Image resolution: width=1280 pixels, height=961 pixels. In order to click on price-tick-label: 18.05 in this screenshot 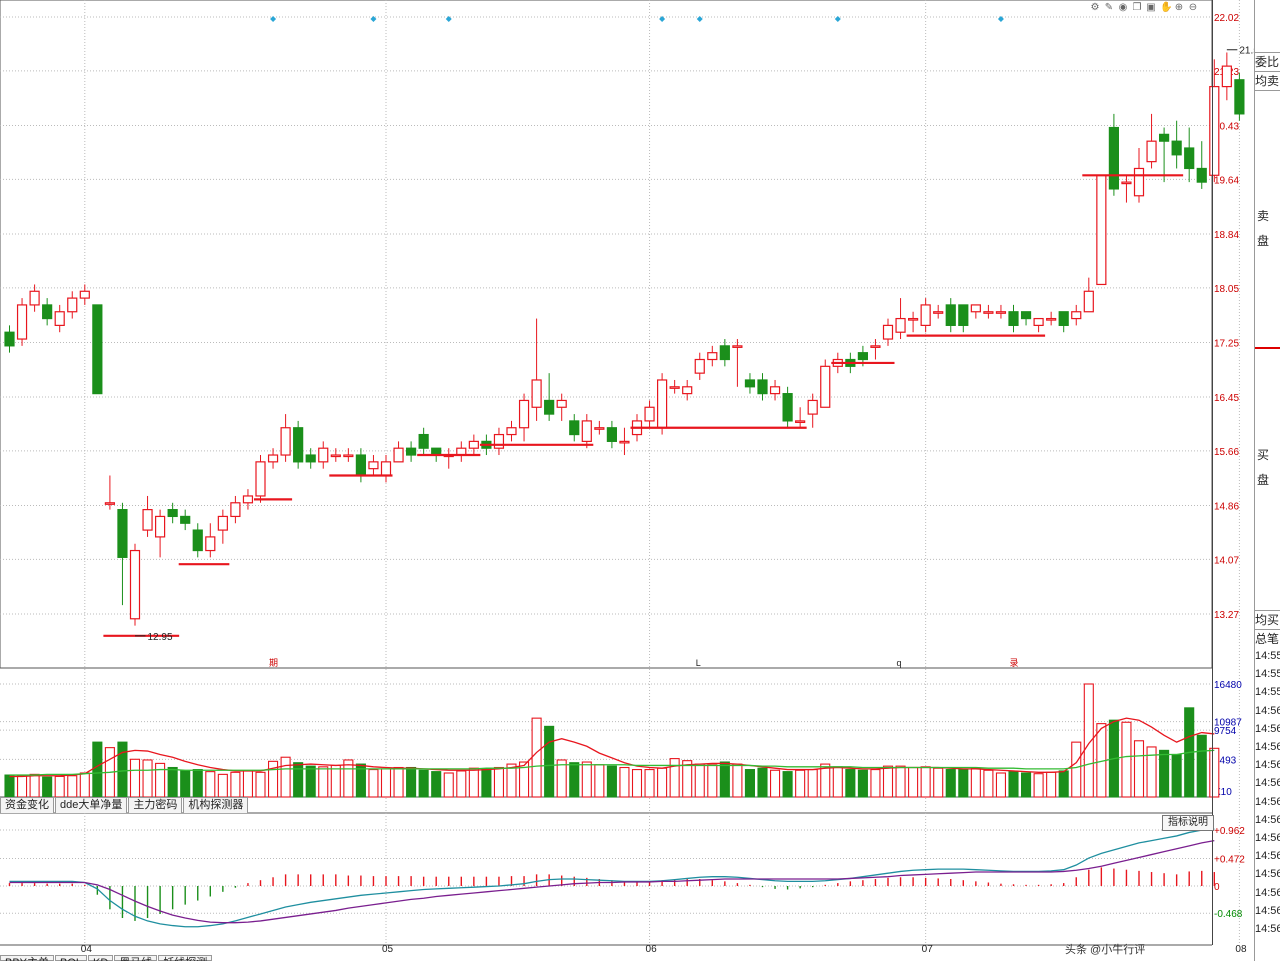, I will do `click(1226, 289)`.